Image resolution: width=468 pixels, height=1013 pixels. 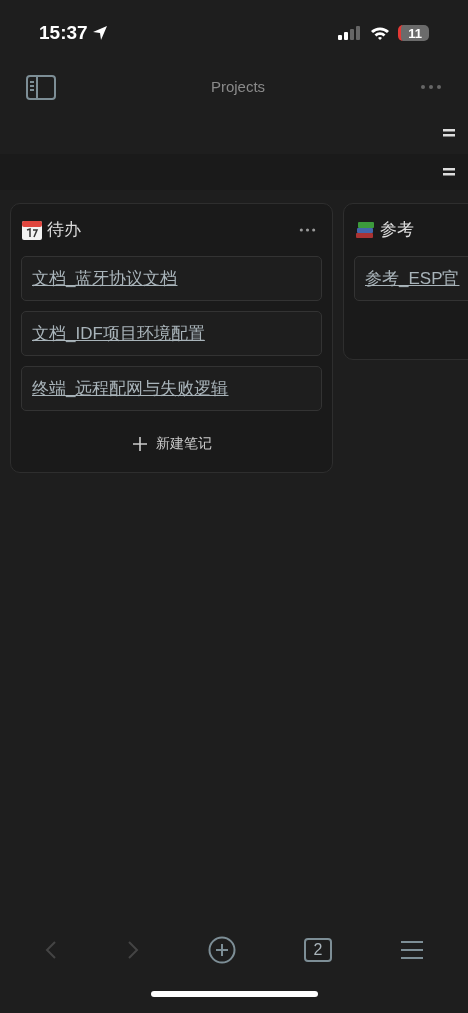 I want to click on note-card: 文档_IDF项目环境配置, so click(x=171, y=333).